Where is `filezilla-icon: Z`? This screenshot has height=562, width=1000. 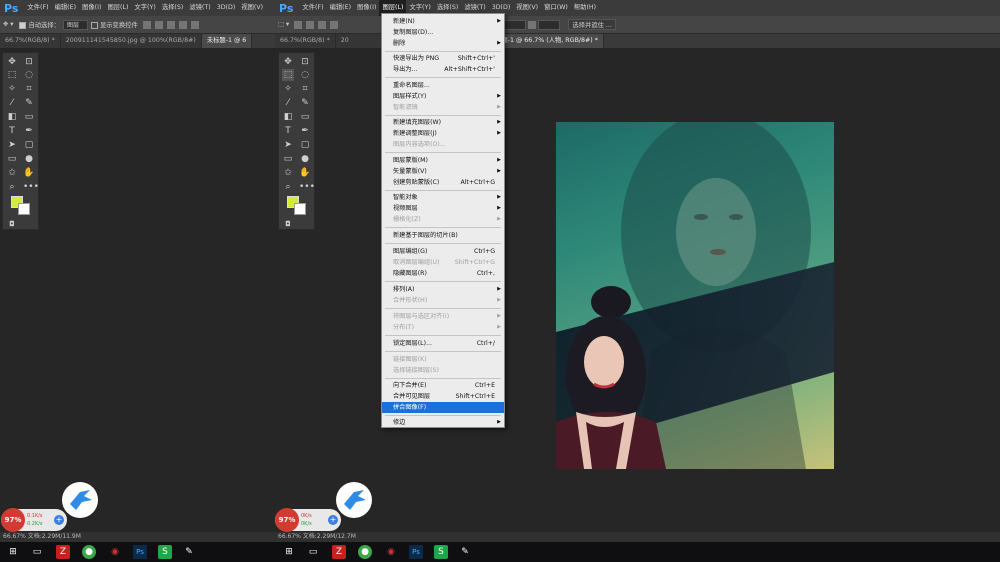
filezilla-icon: Z is located at coordinates (63, 552).